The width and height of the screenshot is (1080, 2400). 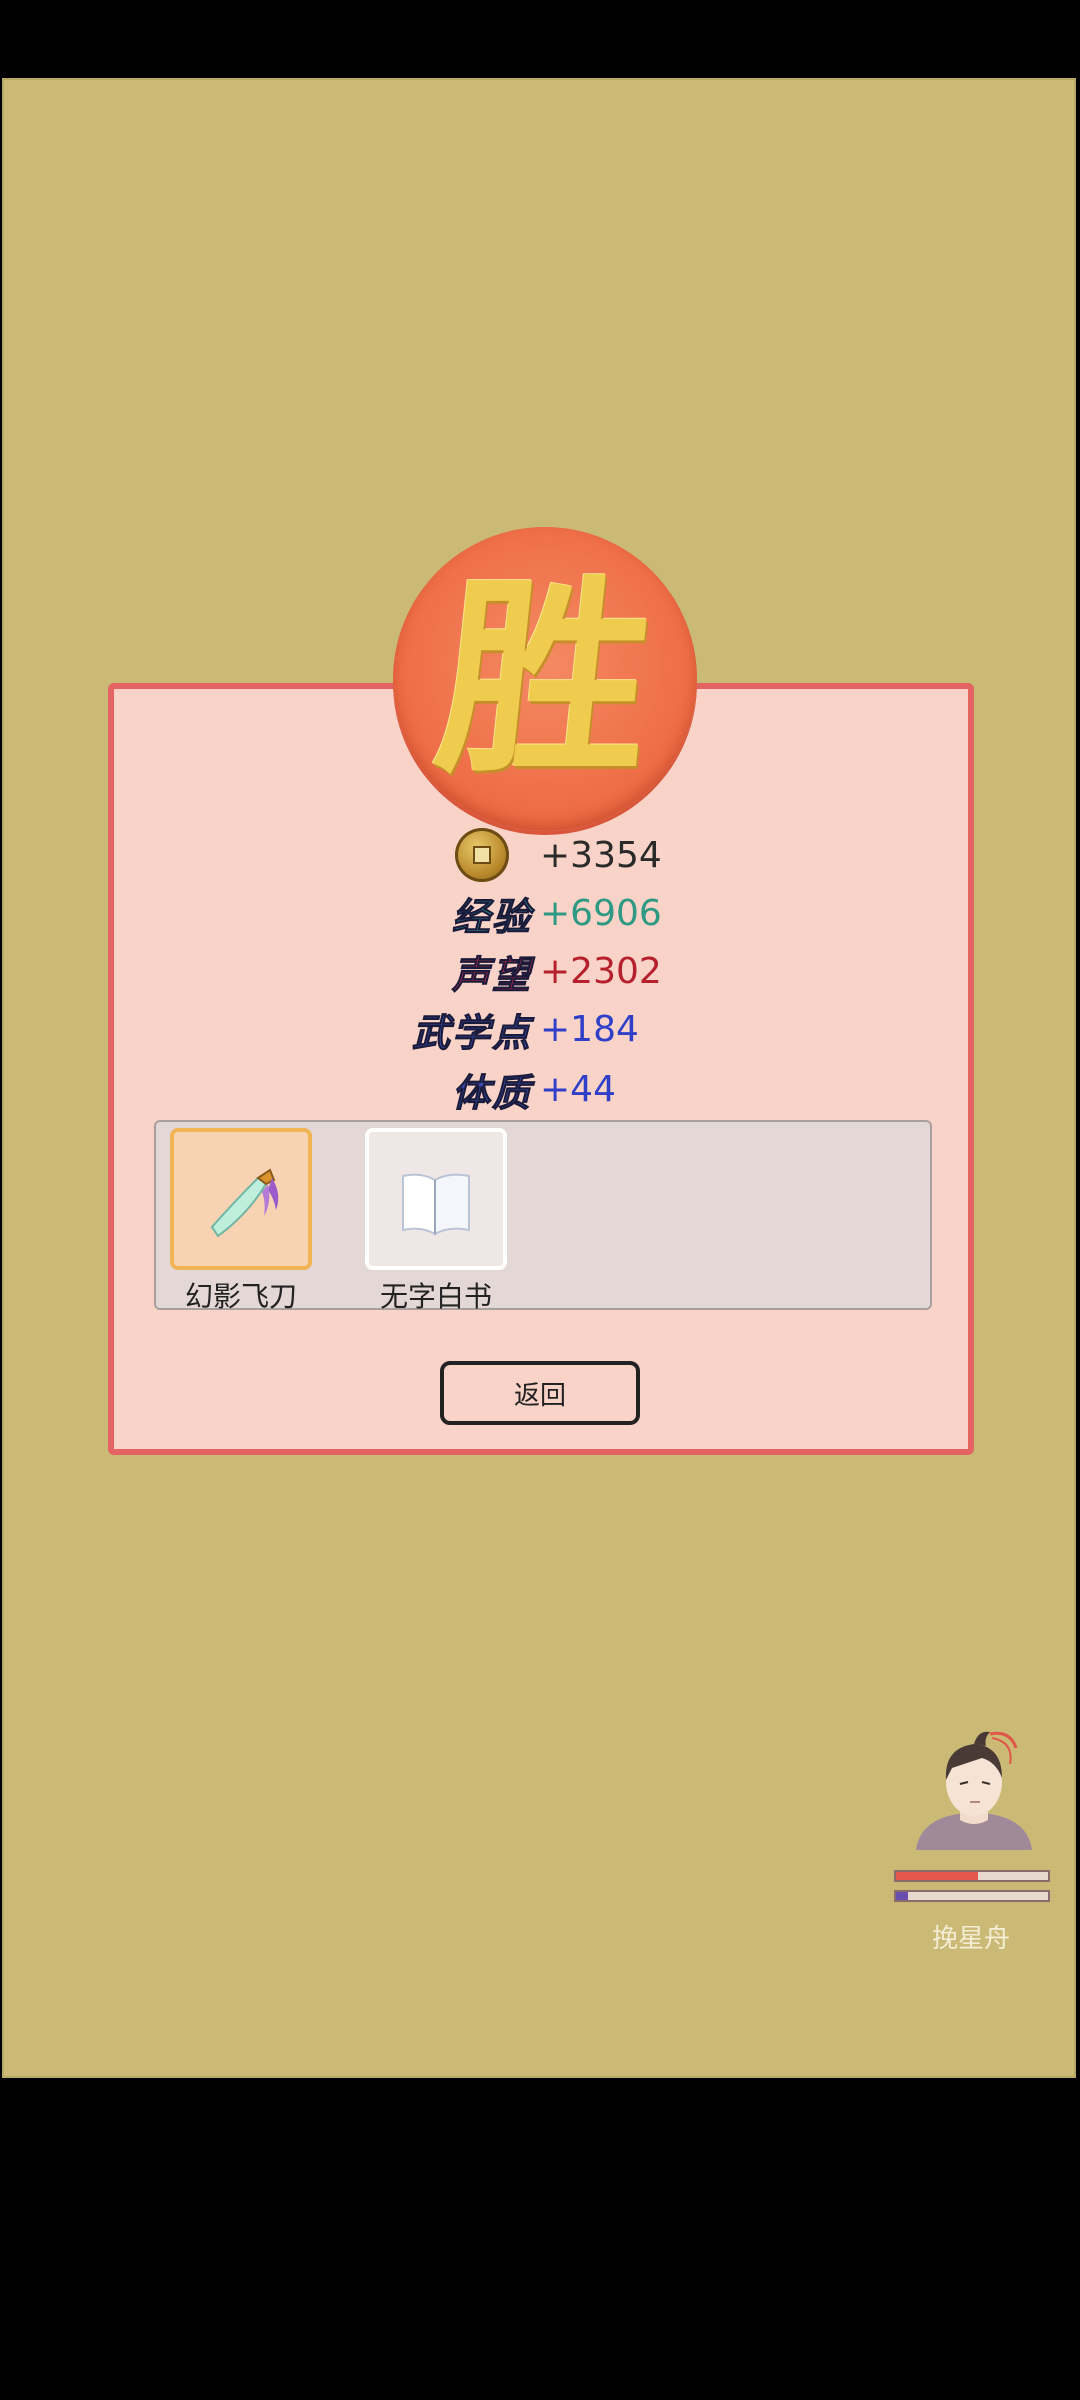 I want to click on reward-label-constitution: 体质, so click(x=491, y=1092).